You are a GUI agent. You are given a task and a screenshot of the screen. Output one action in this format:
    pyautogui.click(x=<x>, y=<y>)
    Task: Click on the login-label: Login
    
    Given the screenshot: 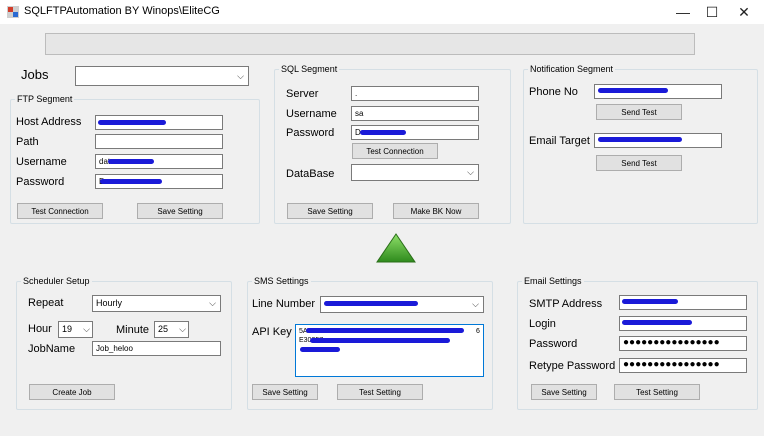 What is the action you would take?
    pyautogui.click(x=542, y=324)
    